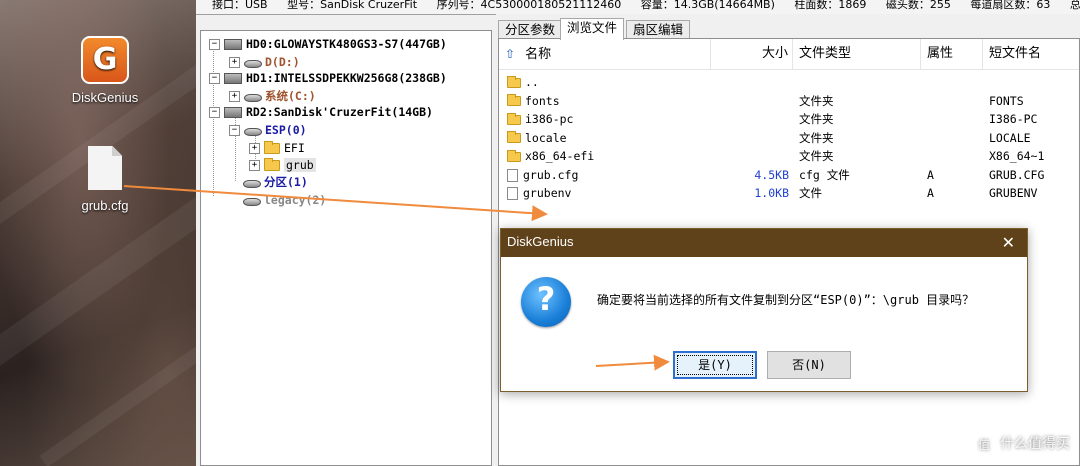 This screenshot has width=1080, height=466. What do you see at coordinates (539, 193) in the screenshot?
I see `cell-name: grubenv` at bounding box center [539, 193].